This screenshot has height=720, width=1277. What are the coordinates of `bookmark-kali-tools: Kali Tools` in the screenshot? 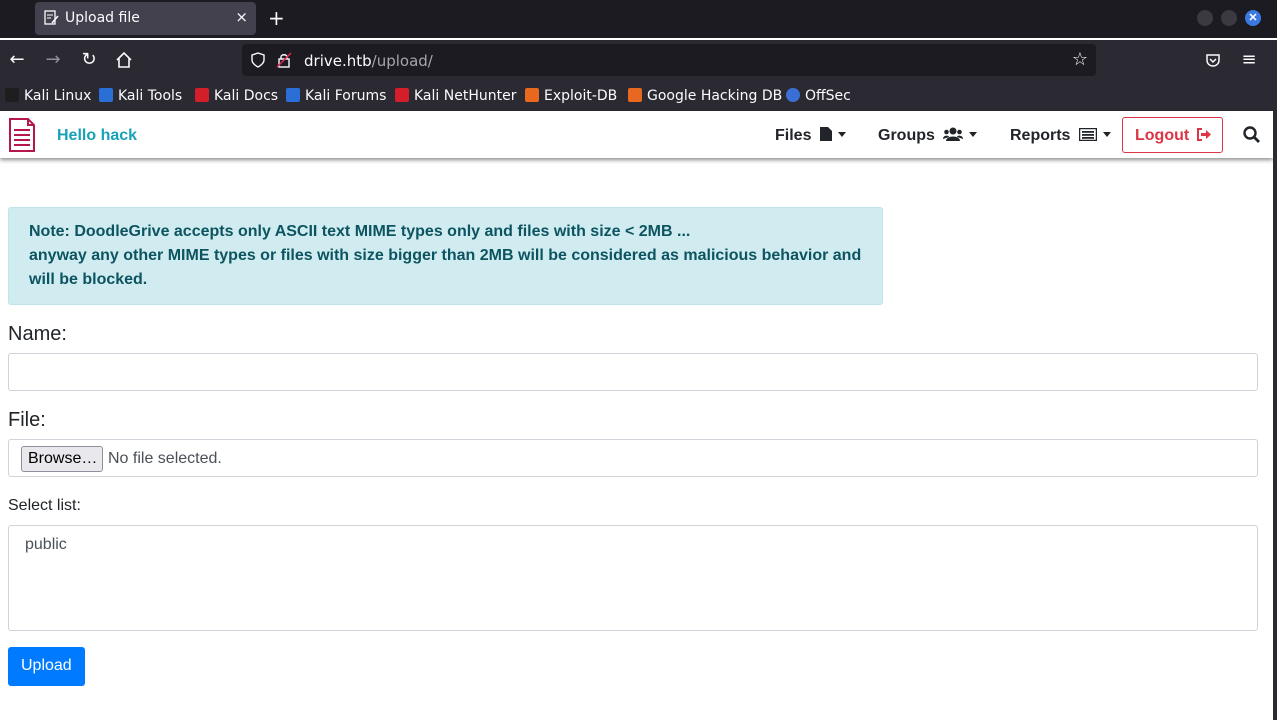 It's located at (140, 96).